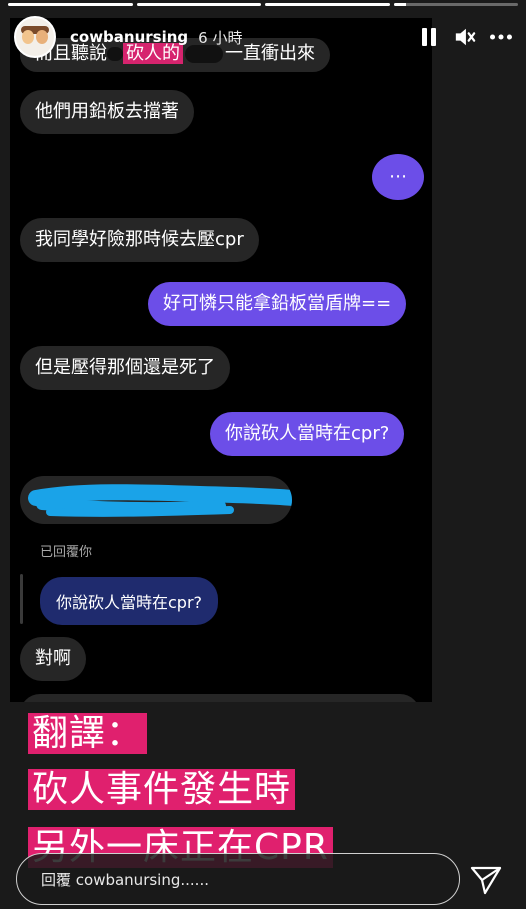 This screenshot has height=909, width=526. Describe the element at coordinates (162, 790) in the screenshot. I see `translation-line: 砍人事件發生時` at that location.